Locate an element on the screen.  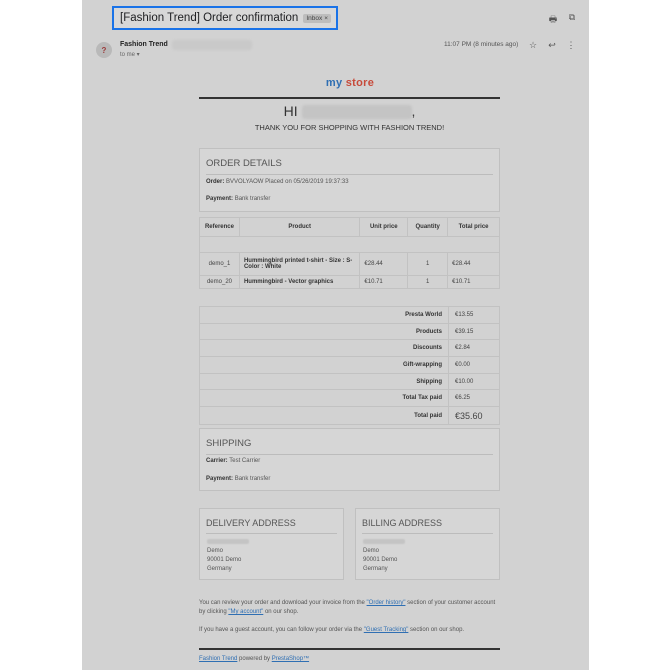
totals-row: Shipping €10.00 is located at coordinates (349, 381).